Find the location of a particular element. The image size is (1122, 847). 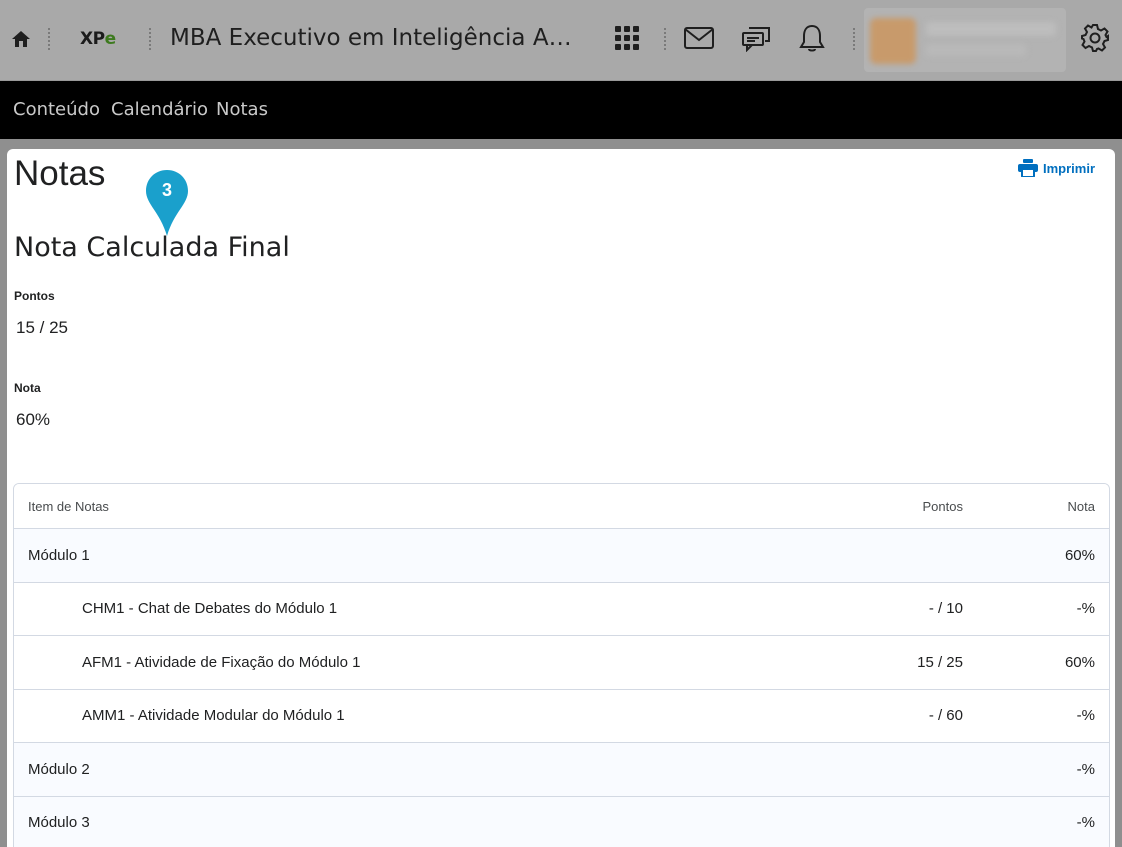

xpe-logo: XP e is located at coordinates (98, 39).